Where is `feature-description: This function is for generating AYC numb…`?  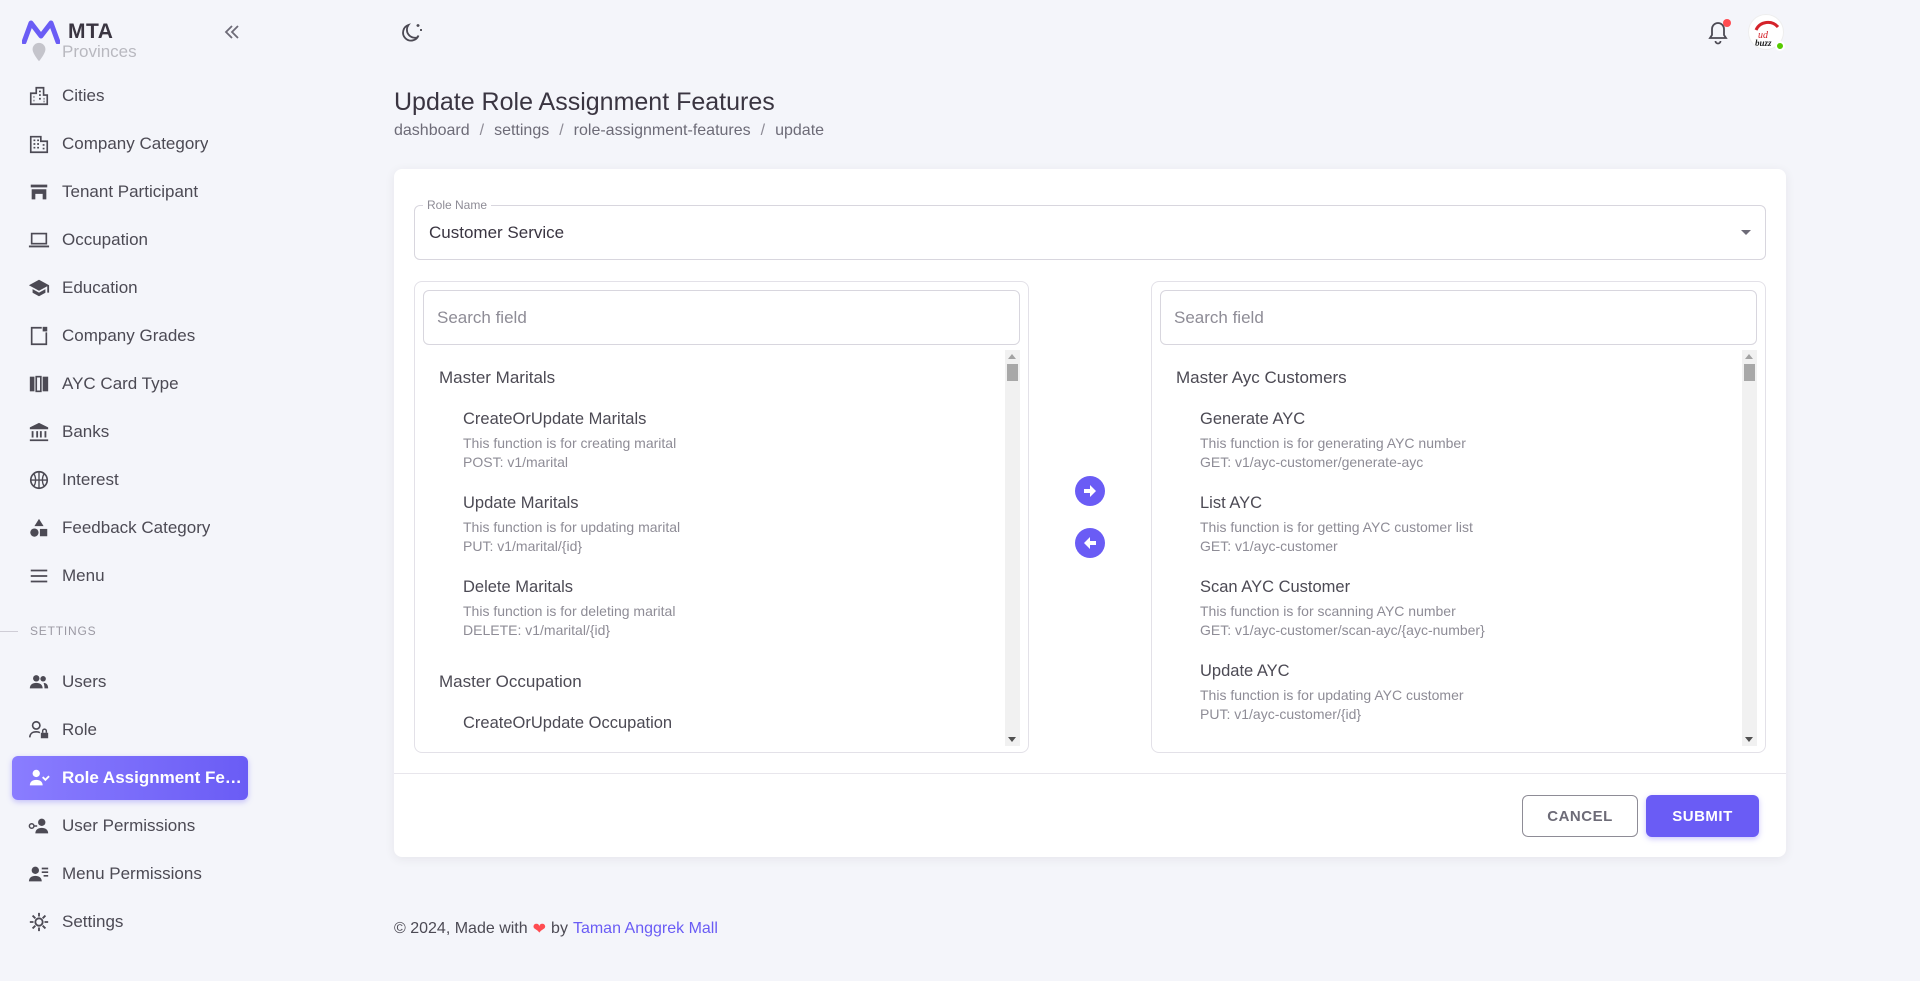
feature-description: This function is for generating AYC numb… is located at coordinates (1333, 443).